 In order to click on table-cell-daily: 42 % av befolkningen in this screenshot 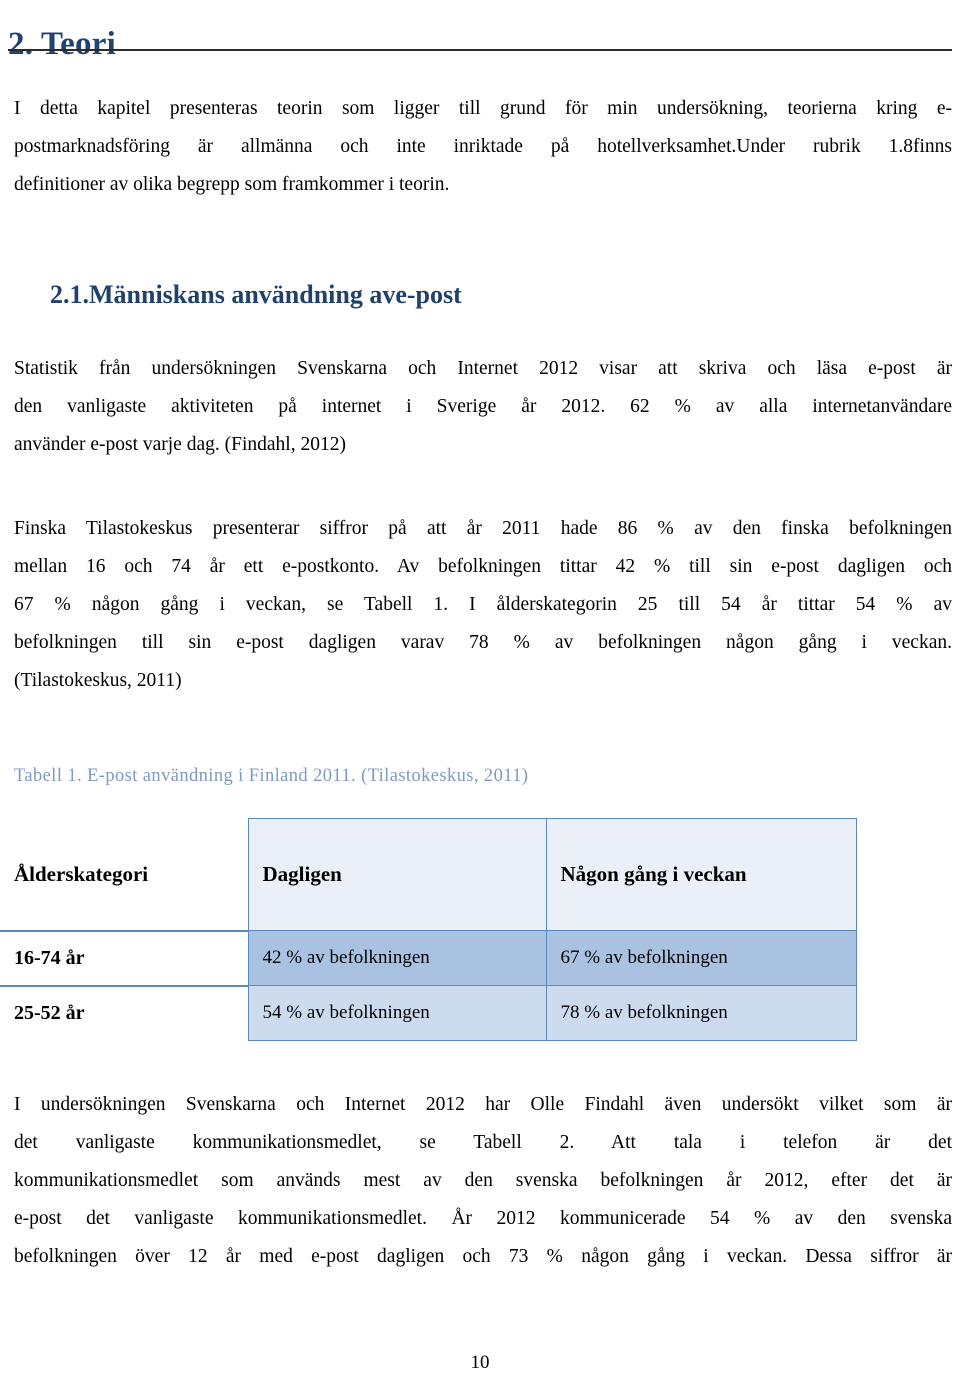, I will do `click(397, 958)`.